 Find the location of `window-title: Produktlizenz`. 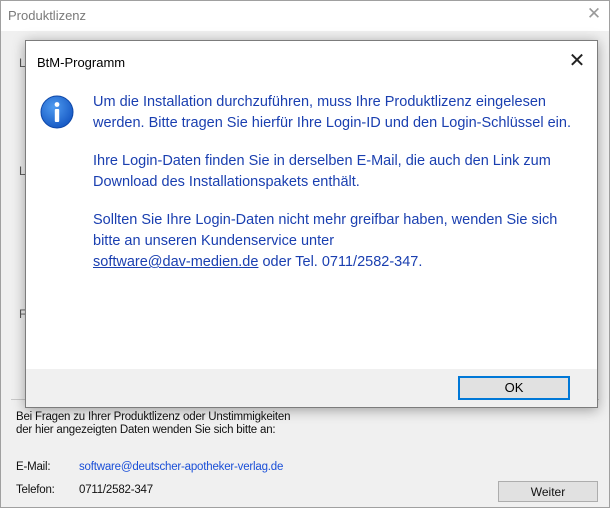

window-title: Produktlizenz is located at coordinates (47, 15).